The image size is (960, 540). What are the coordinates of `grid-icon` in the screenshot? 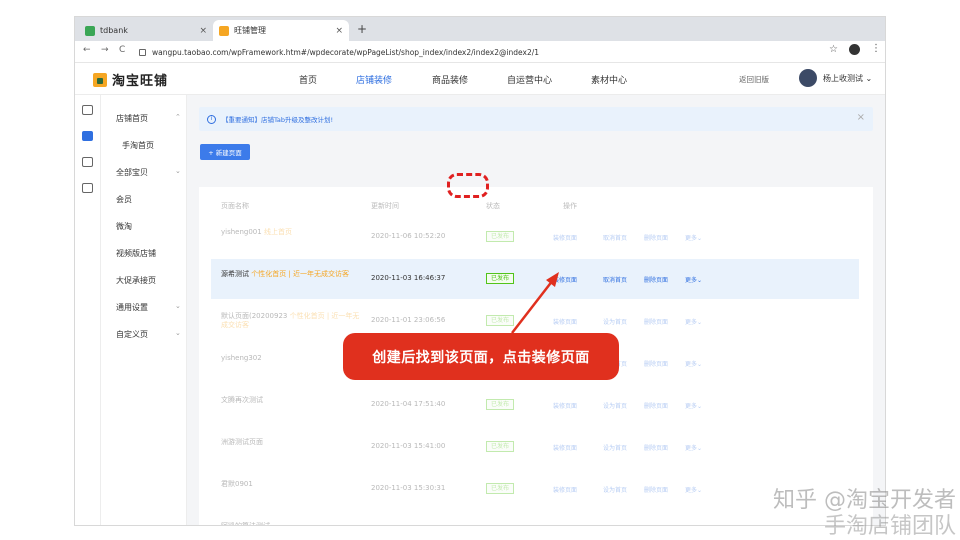 It's located at (87, 162).